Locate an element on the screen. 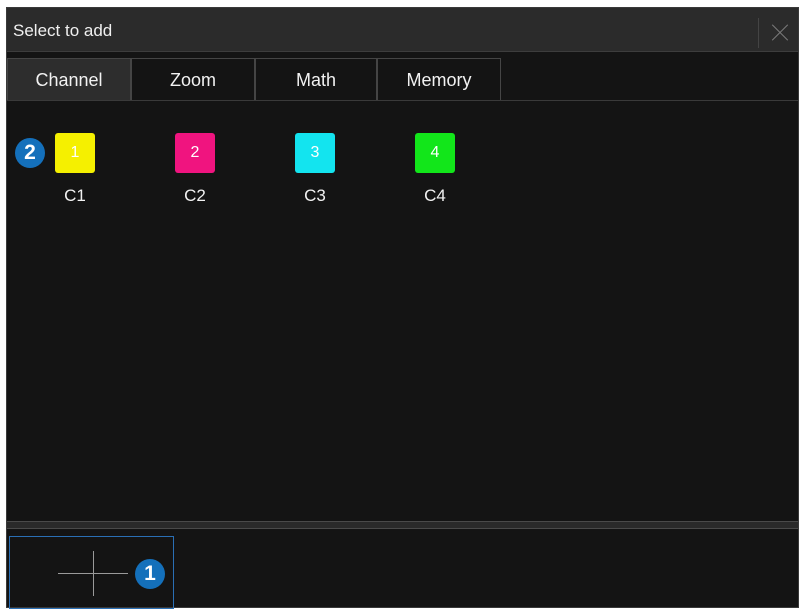 This screenshot has width=799, height=609. channel-label: C1 is located at coordinates (75, 195).